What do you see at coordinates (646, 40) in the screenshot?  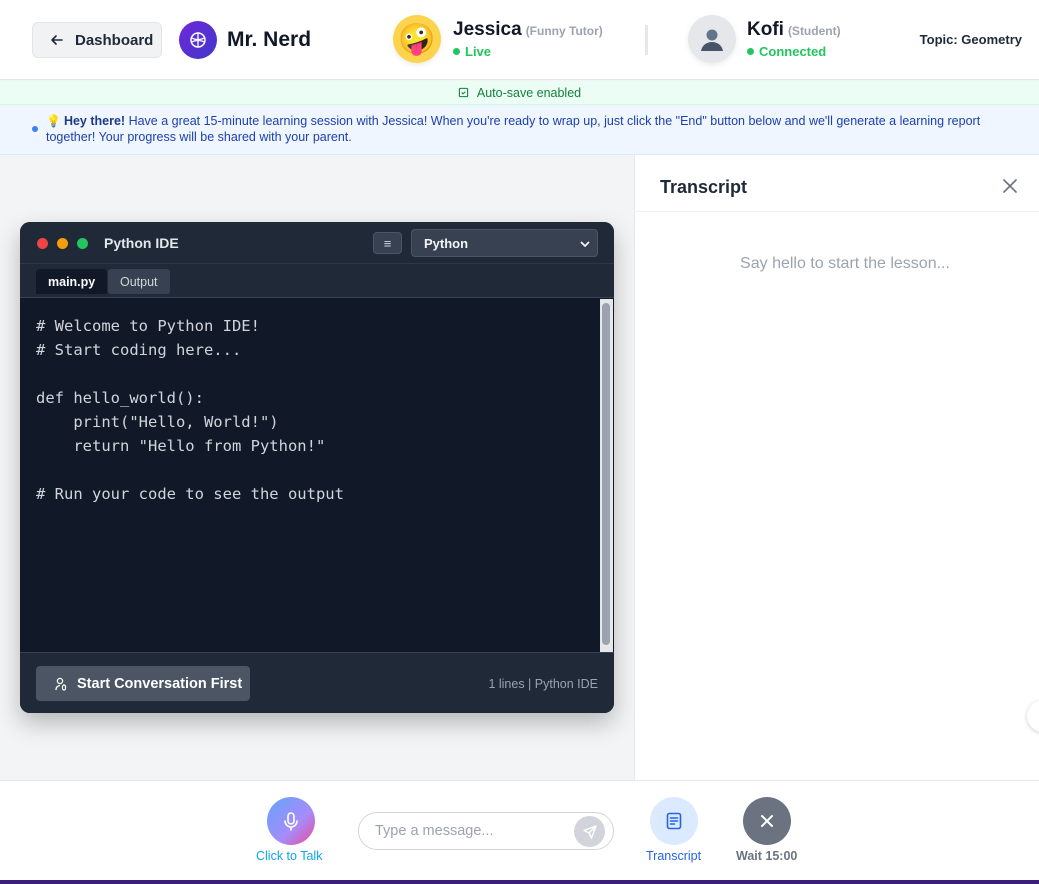 I see `header-divider` at bounding box center [646, 40].